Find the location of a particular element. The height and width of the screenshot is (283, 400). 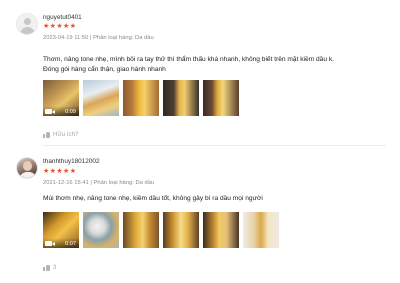

review-username: nguyetut0401 is located at coordinates (62, 17).